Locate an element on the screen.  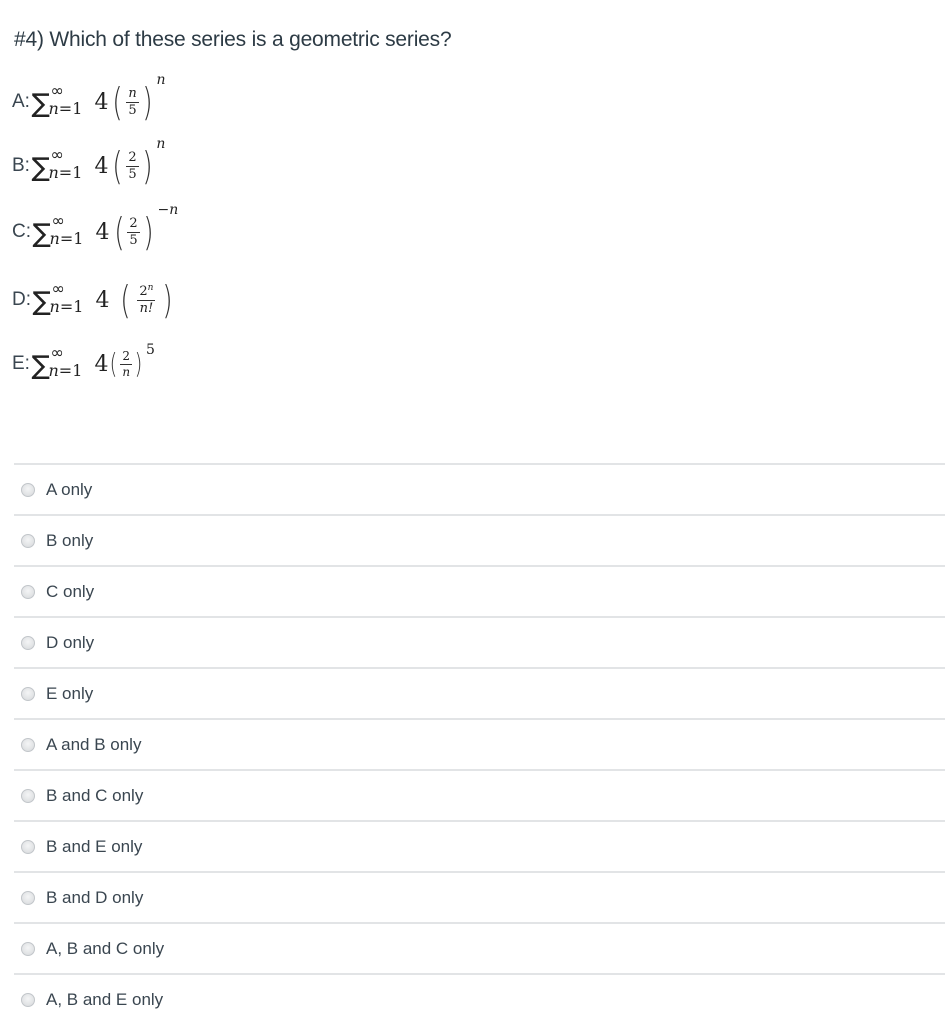
numerator: 2n is located at coordinates (146, 291).